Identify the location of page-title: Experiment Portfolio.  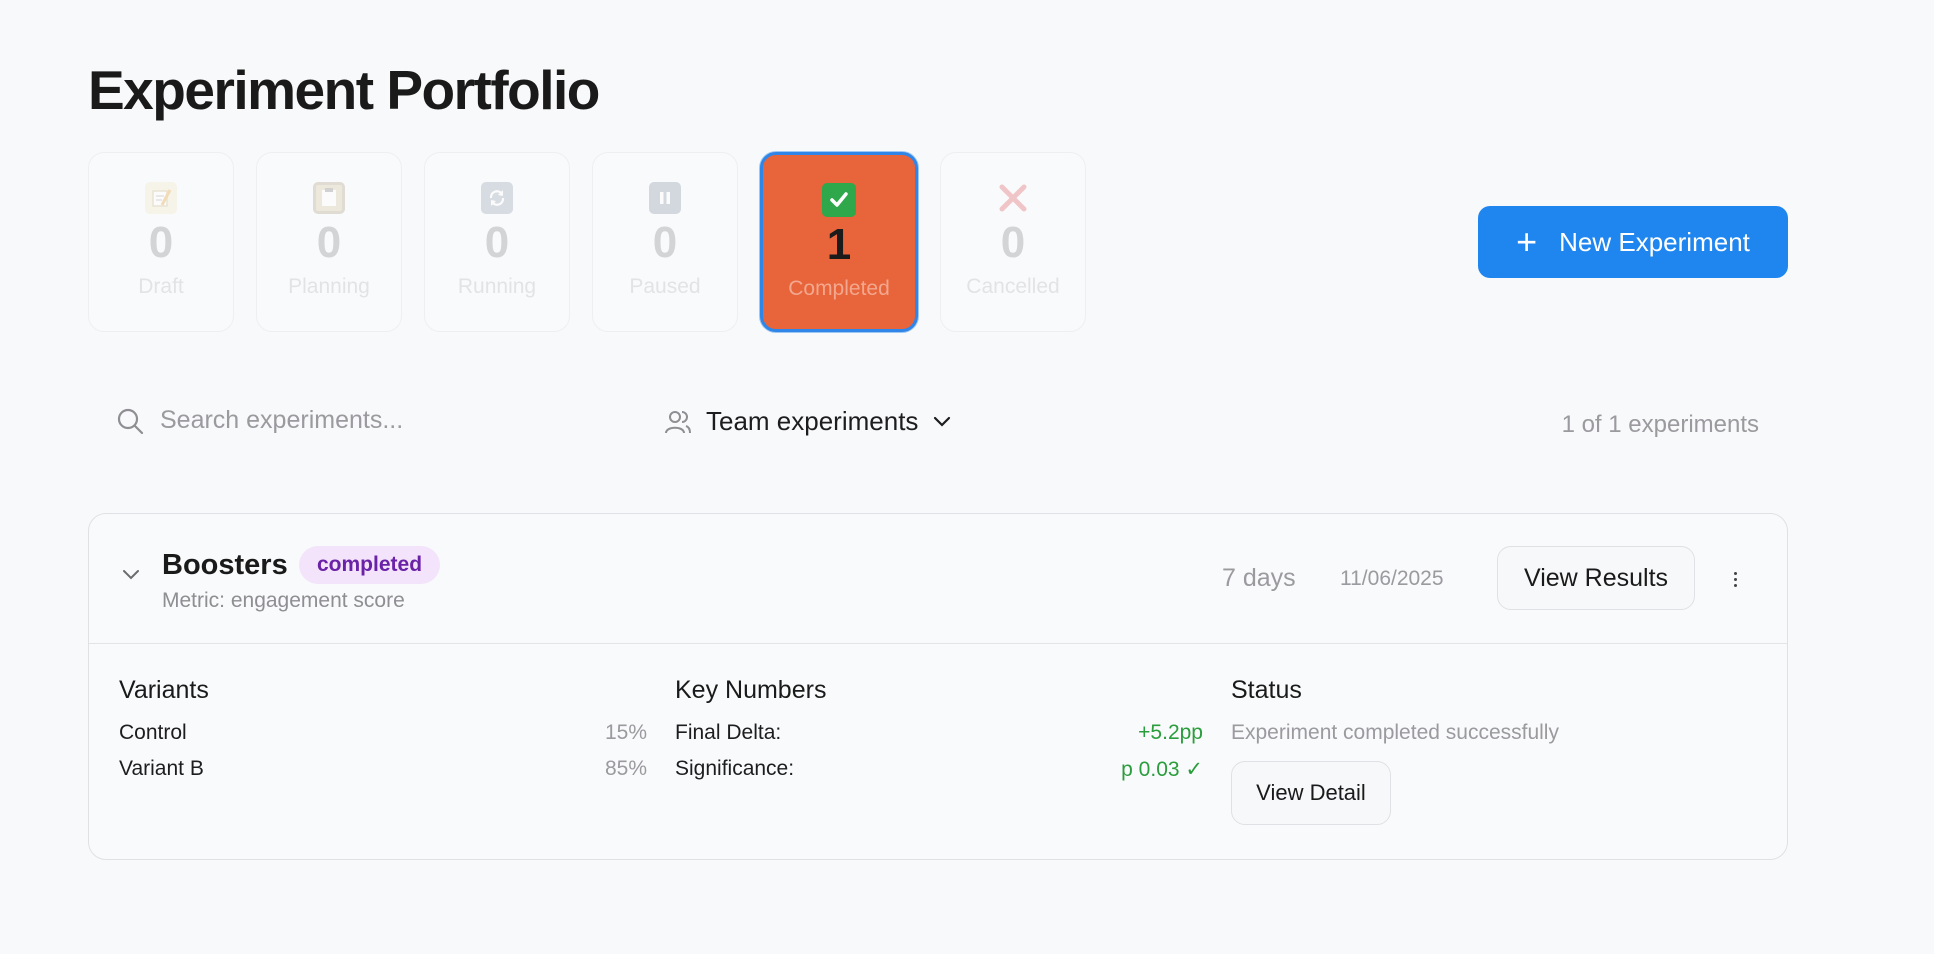
(344, 90).